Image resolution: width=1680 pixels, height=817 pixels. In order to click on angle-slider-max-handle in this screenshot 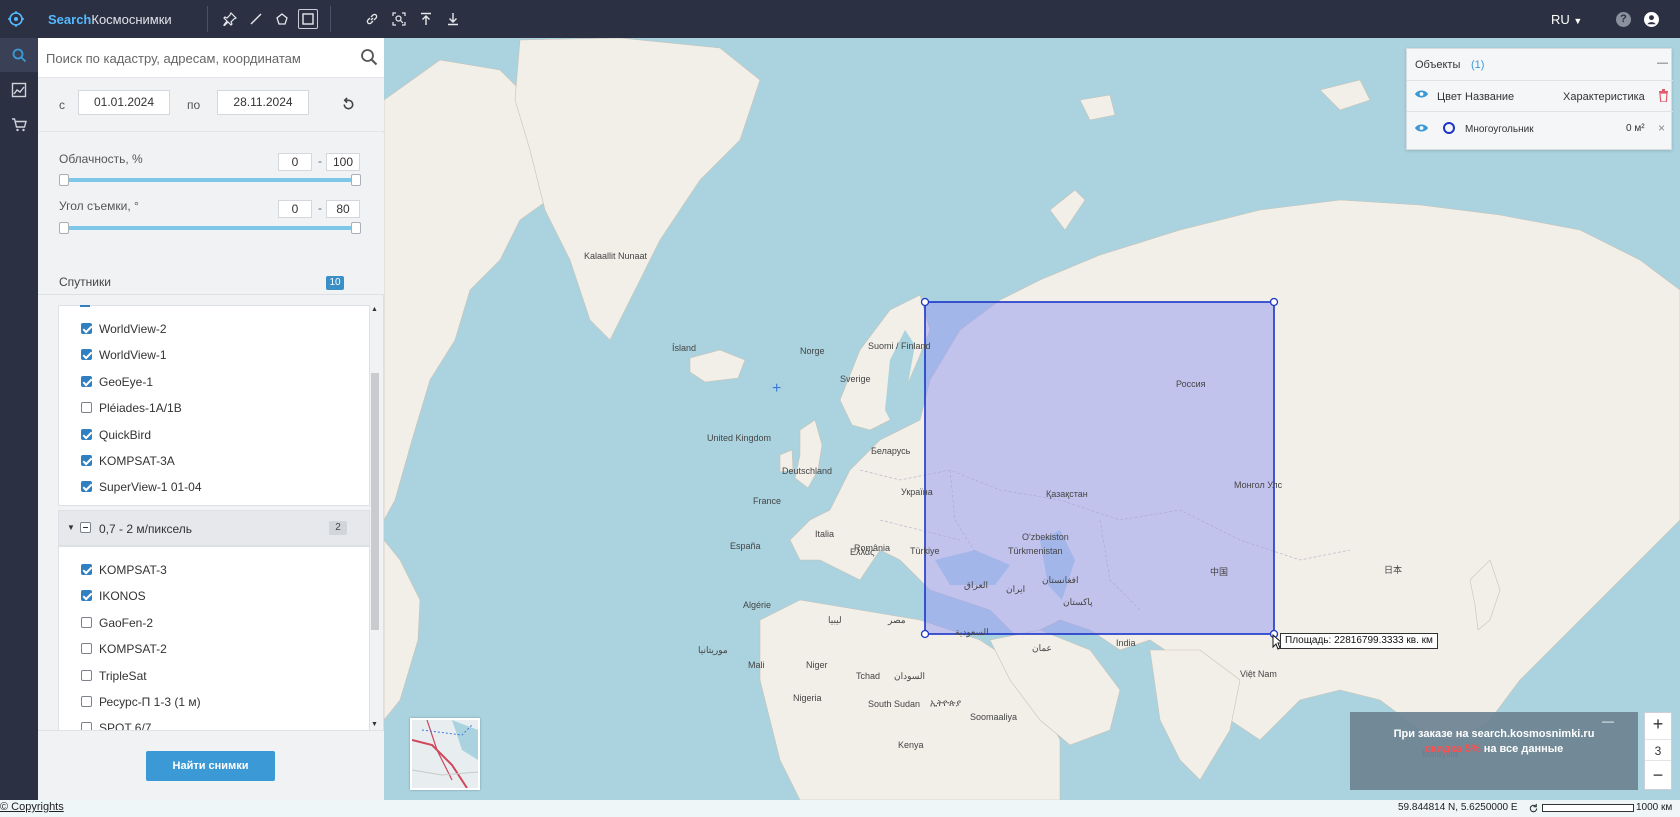, I will do `click(356, 228)`.